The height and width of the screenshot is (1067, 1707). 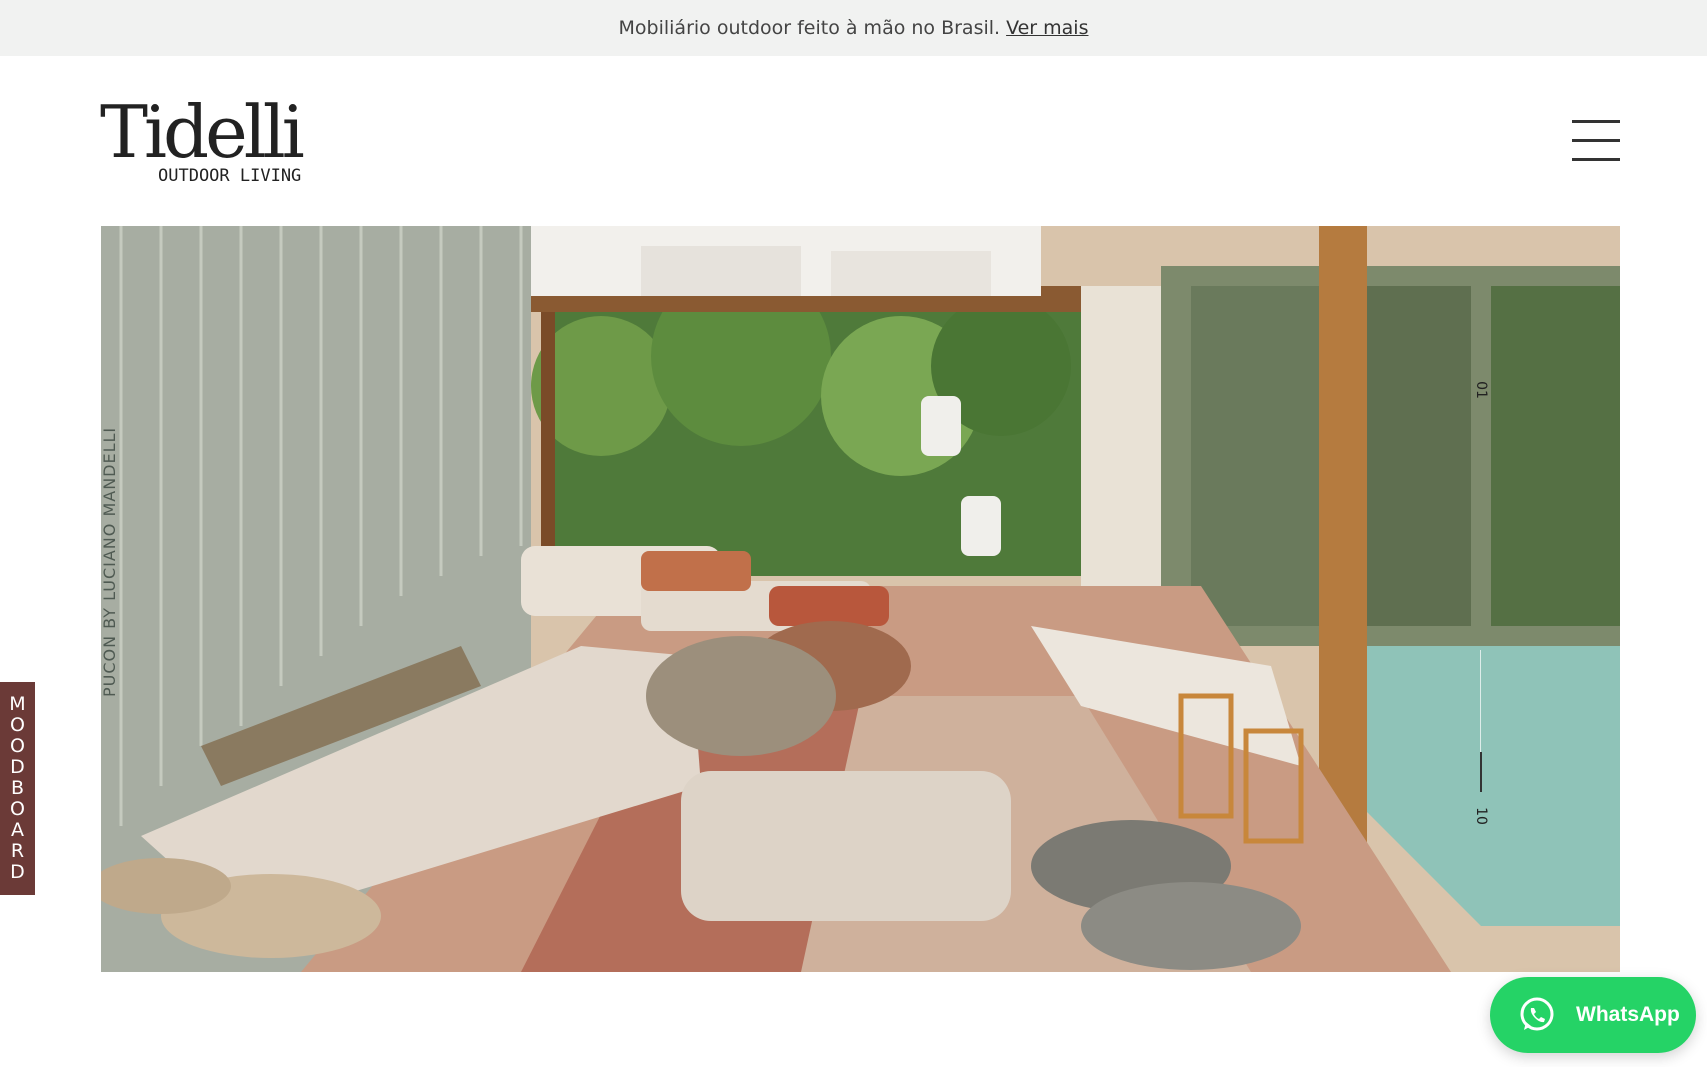 I want to click on announcement-link: Ver mais, so click(x=1047, y=28).